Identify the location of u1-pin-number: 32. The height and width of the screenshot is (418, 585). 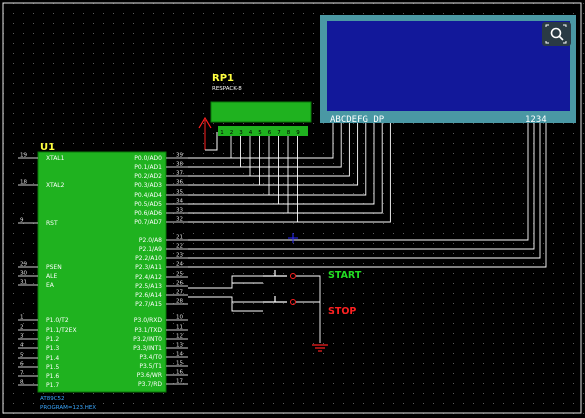
(179, 220).